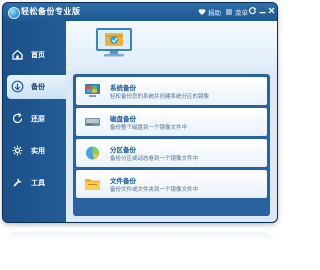 The height and width of the screenshot is (270, 320). I want to click on restore-icon, so click(17, 118).